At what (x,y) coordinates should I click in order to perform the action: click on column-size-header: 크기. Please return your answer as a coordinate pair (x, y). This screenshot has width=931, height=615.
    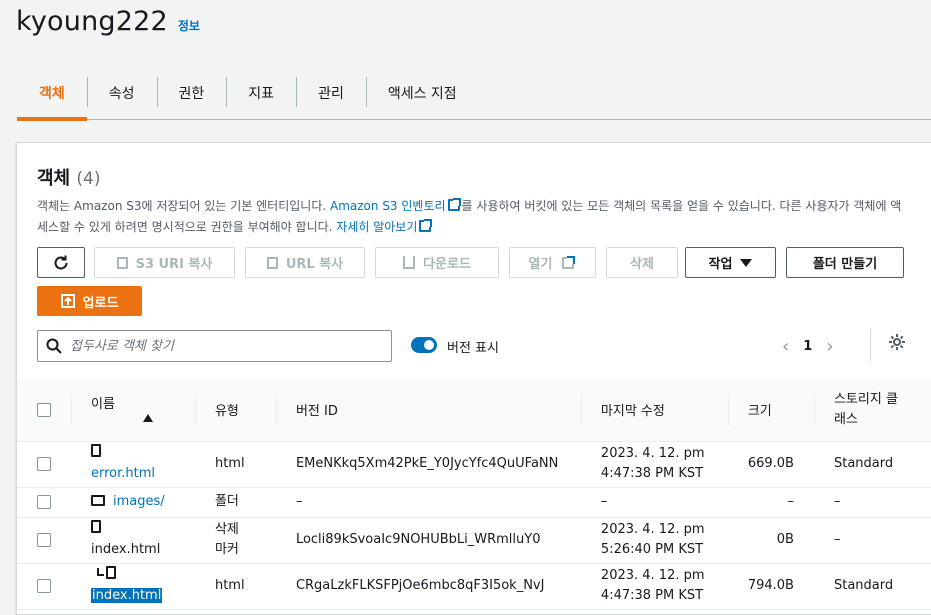
    Looking at the image, I should click on (770, 410).